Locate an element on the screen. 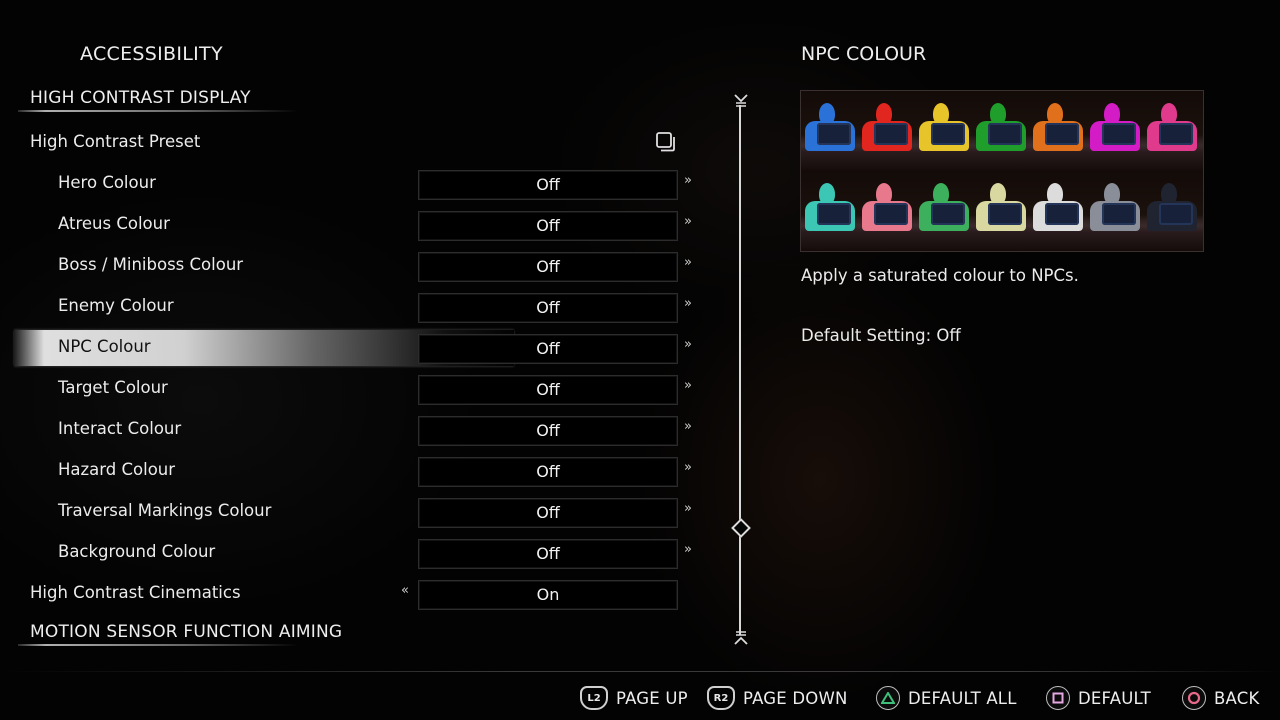 The width and height of the screenshot is (1280, 720). setting-label: Background Colour is located at coordinates (137, 551).